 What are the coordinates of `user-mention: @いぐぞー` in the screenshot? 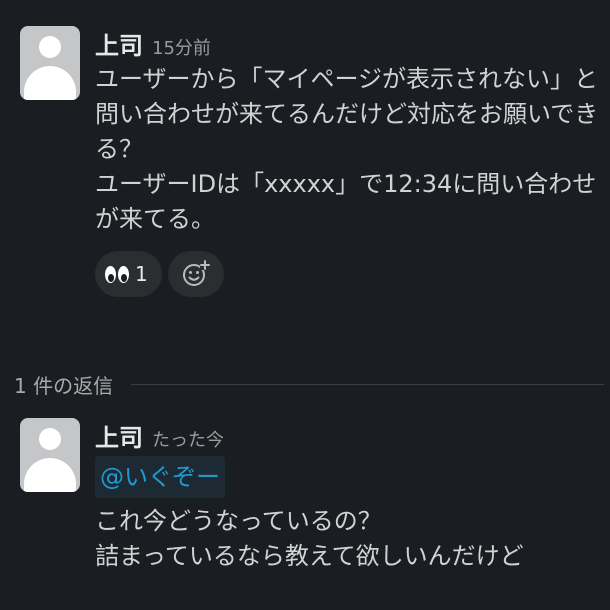 It's located at (160, 477).